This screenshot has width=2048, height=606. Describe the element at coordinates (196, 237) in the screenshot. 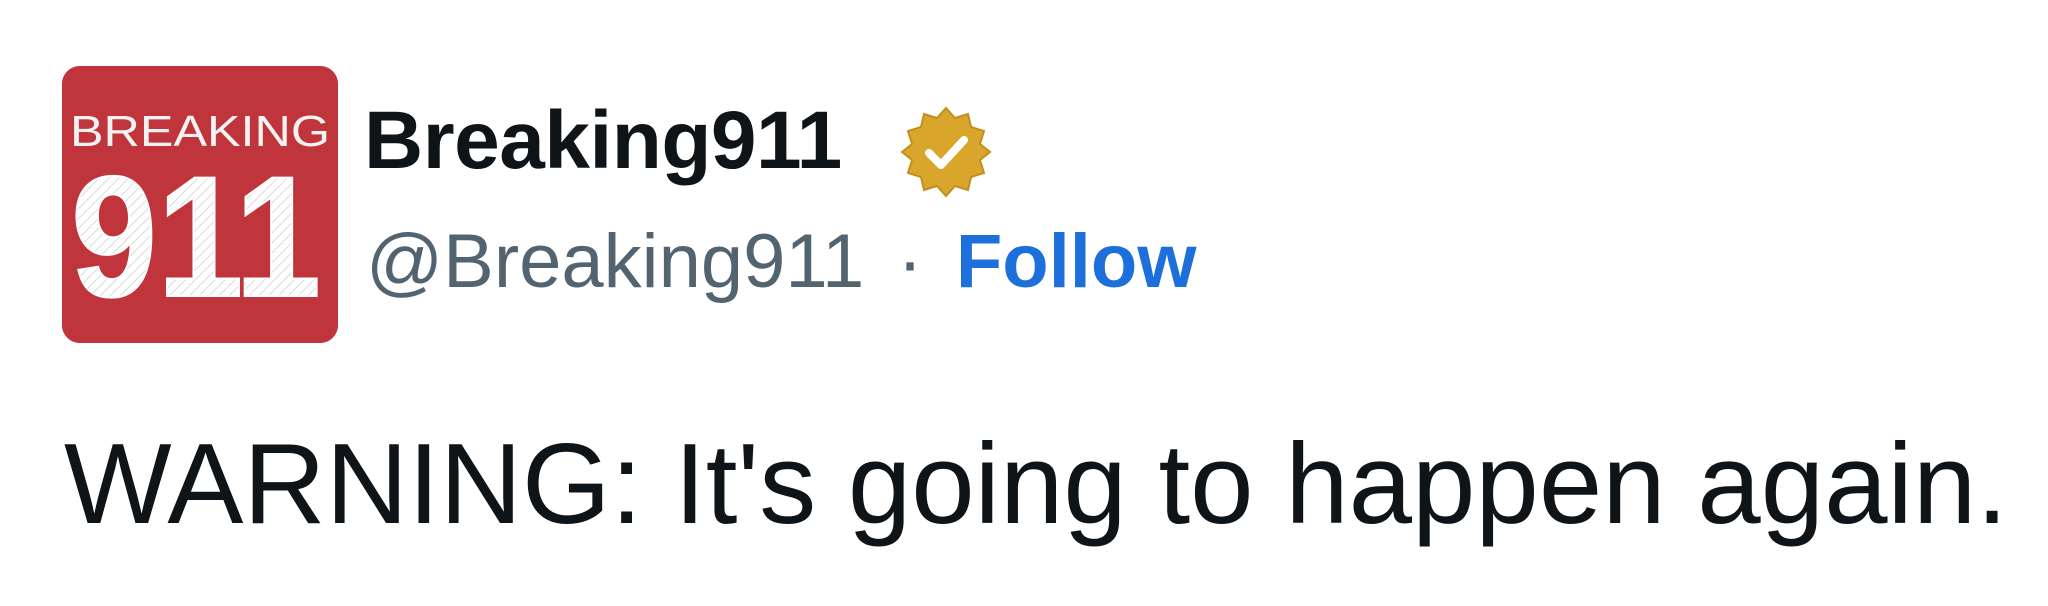

I see `avatar-label-main: 911` at that location.